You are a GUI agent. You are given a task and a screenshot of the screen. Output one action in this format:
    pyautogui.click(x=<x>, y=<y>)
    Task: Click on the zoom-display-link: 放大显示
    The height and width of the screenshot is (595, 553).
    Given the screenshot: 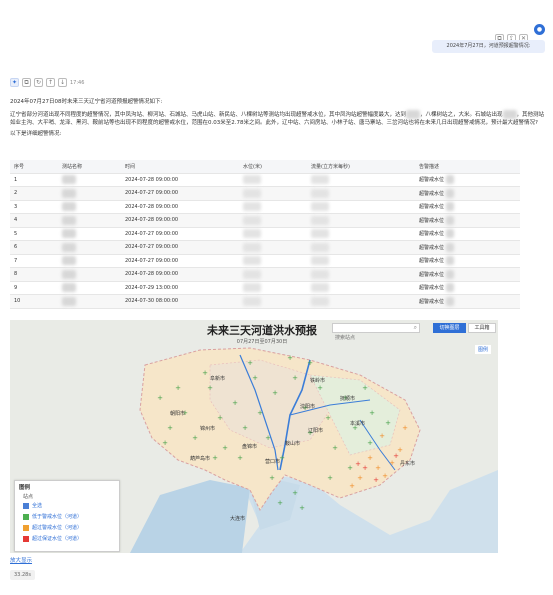 What is the action you would take?
    pyautogui.click(x=21, y=560)
    